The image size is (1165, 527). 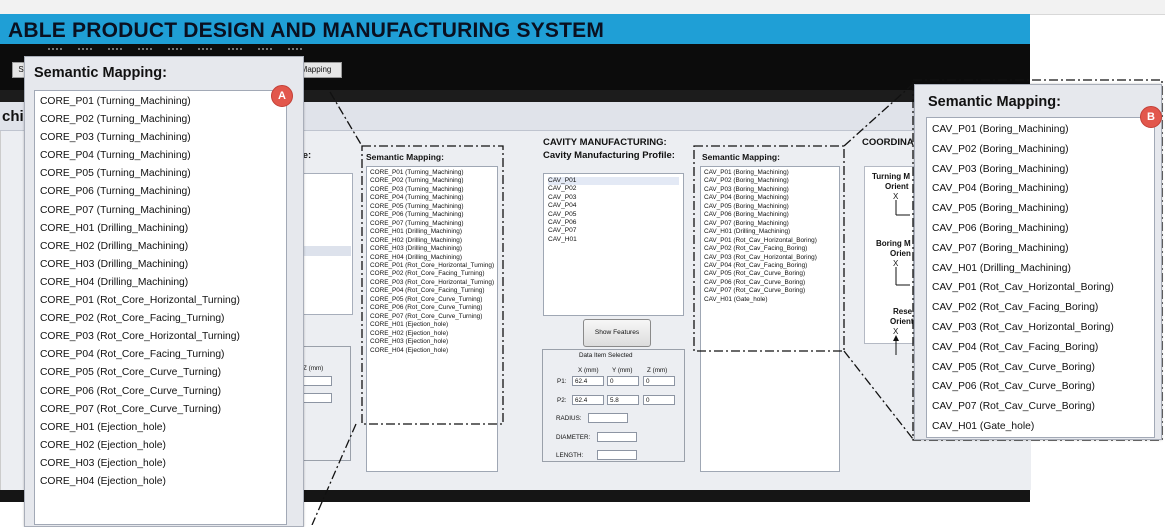 What do you see at coordinates (1040, 269) in the screenshot?
I see `list-item: CAV_H01 (Drilling_Machining)` at bounding box center [1040, 269].